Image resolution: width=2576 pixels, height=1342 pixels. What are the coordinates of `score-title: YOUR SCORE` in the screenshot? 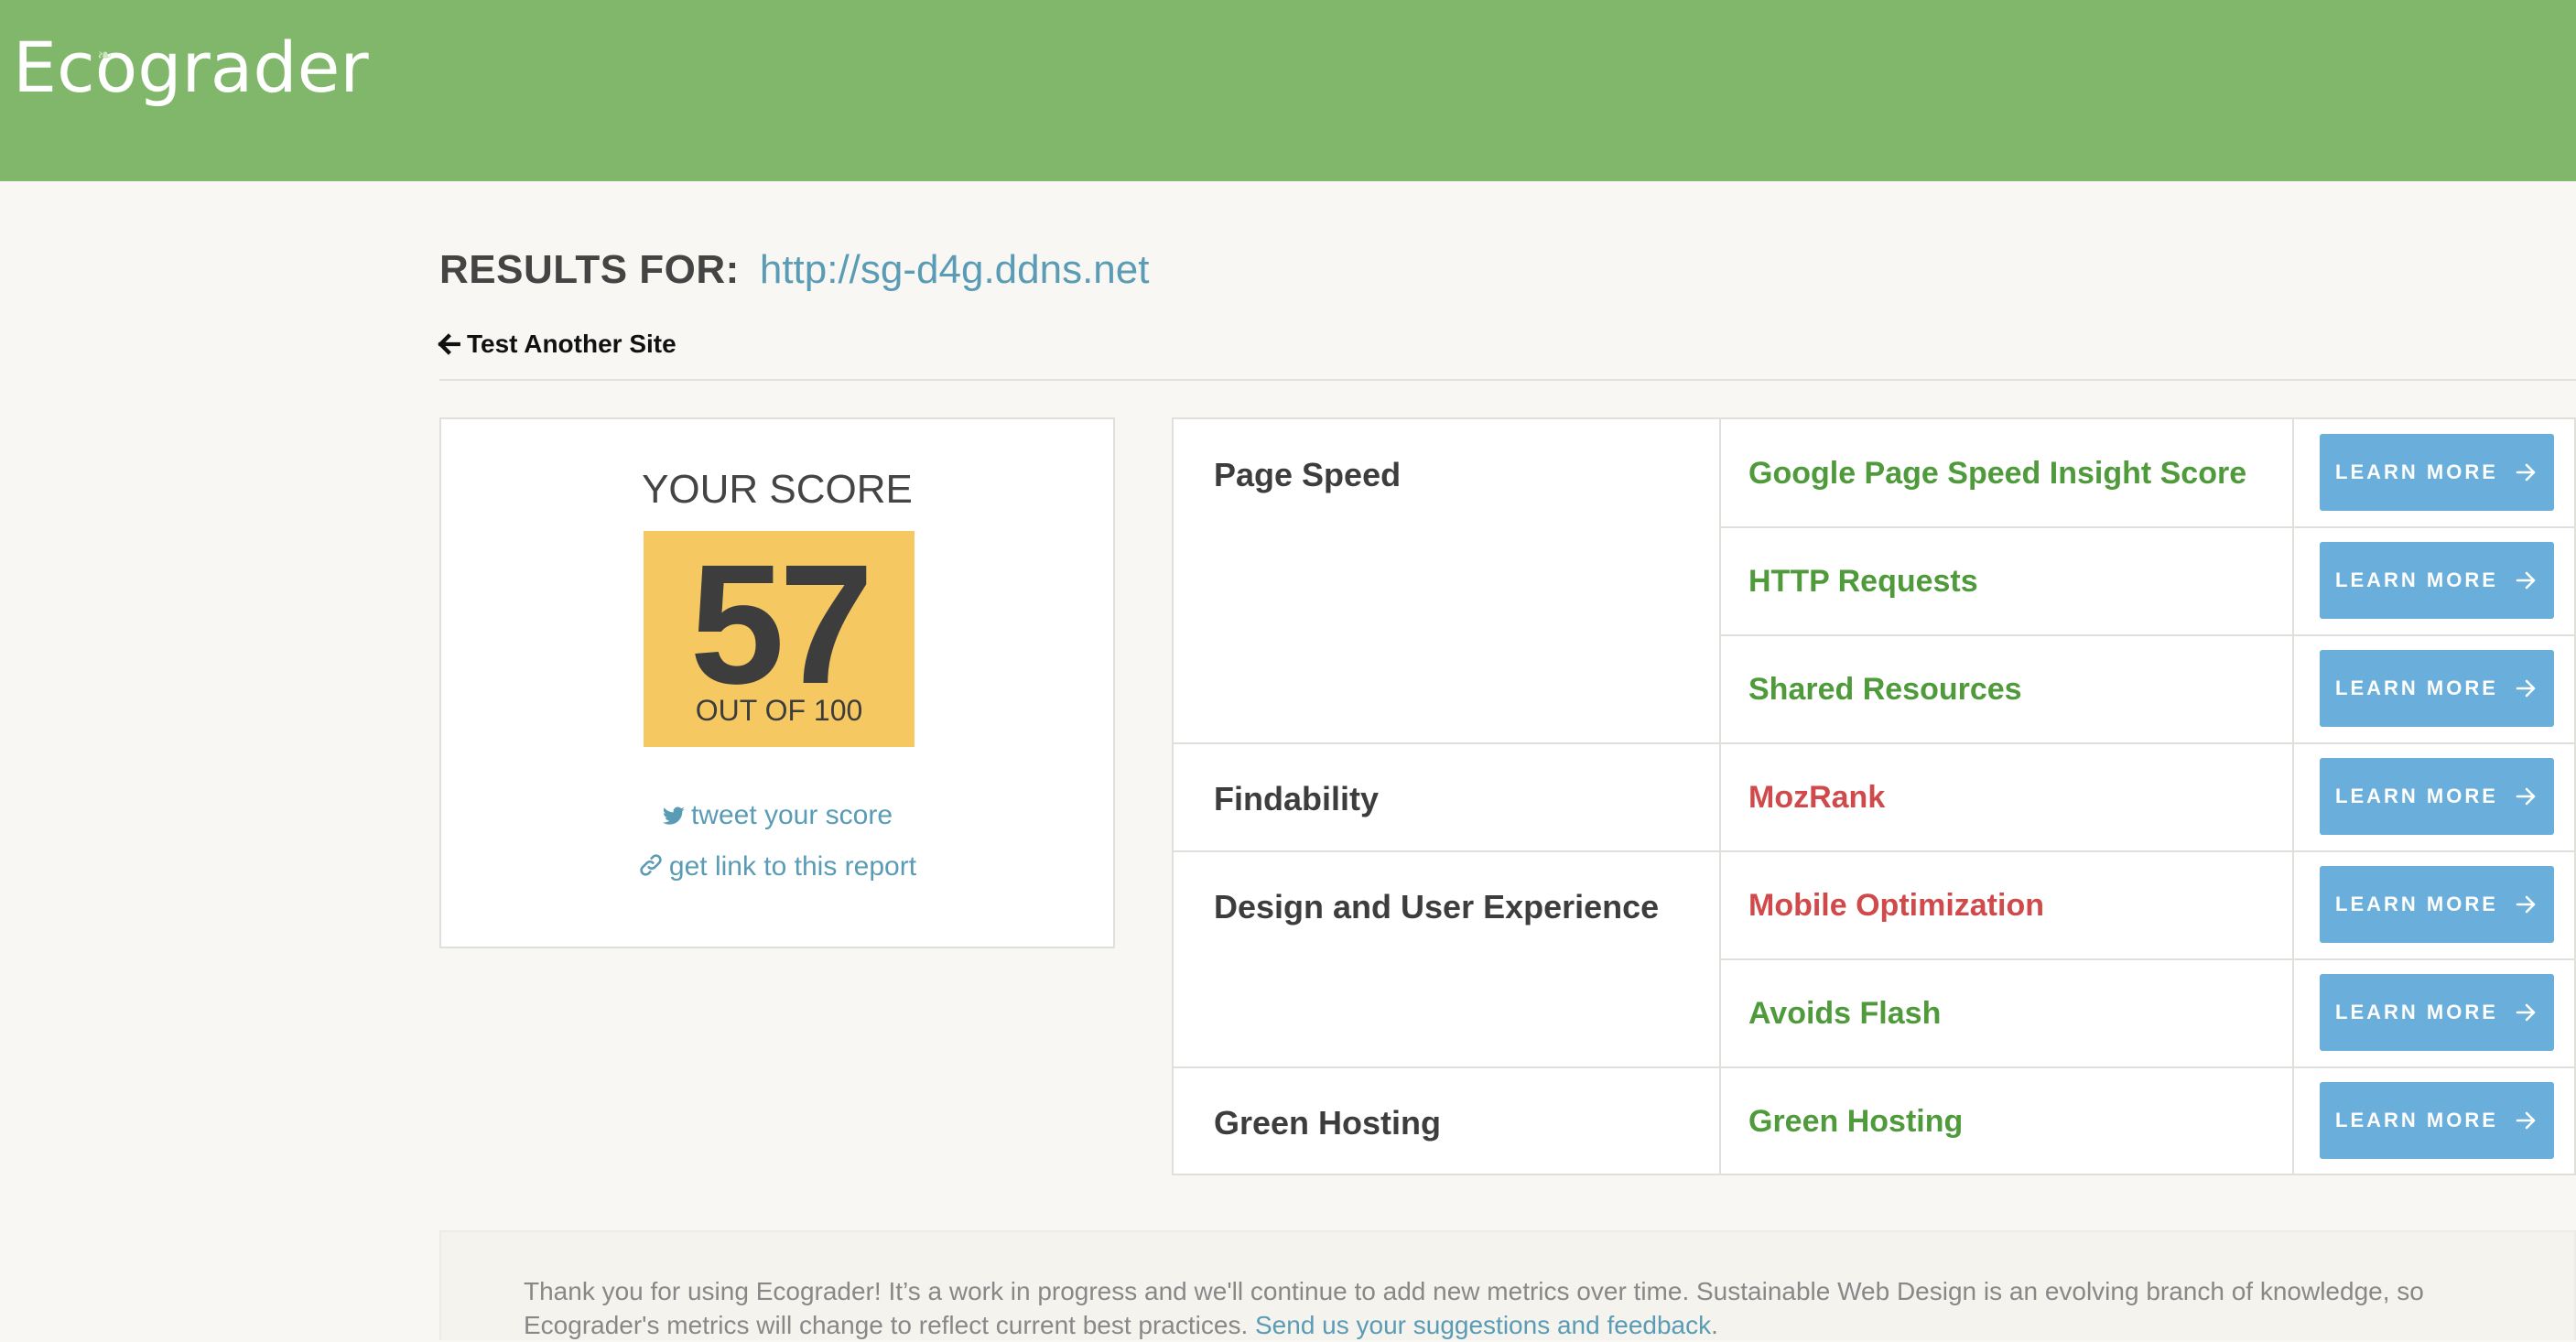 It's located at (778, 489).